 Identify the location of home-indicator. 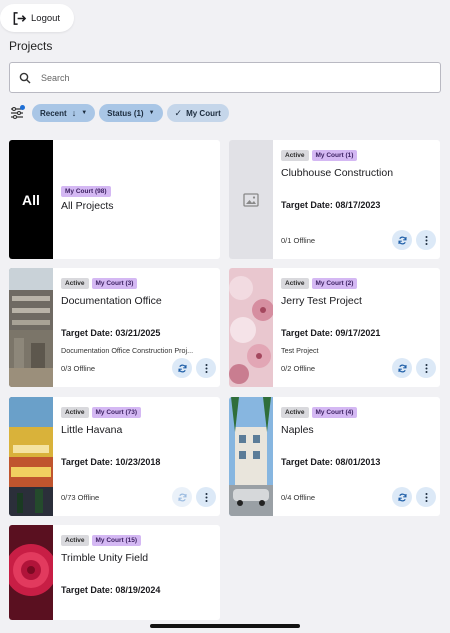
(225, 626).